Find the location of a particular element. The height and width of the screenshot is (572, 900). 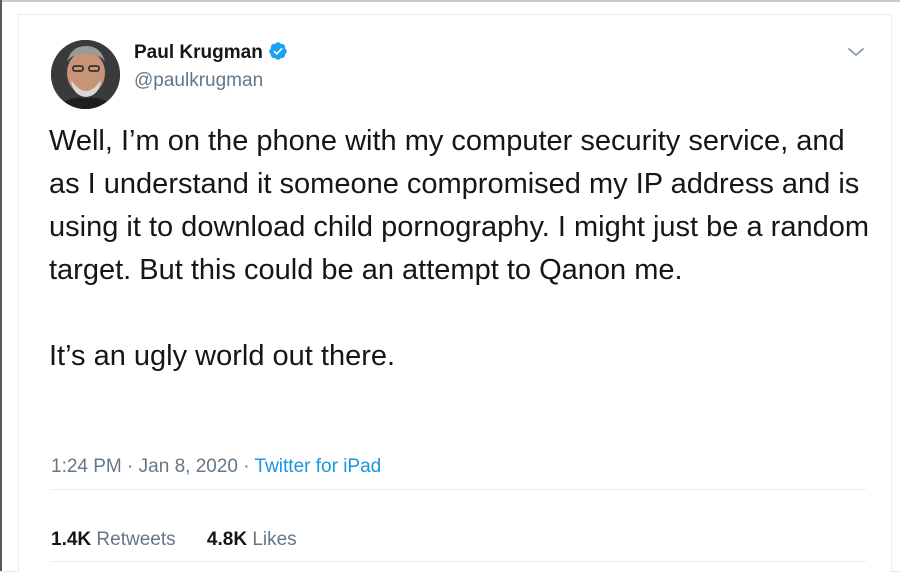

tweet-stats: 1.4K Retweets 4.8K Likes is located at coordinates (187, 540).